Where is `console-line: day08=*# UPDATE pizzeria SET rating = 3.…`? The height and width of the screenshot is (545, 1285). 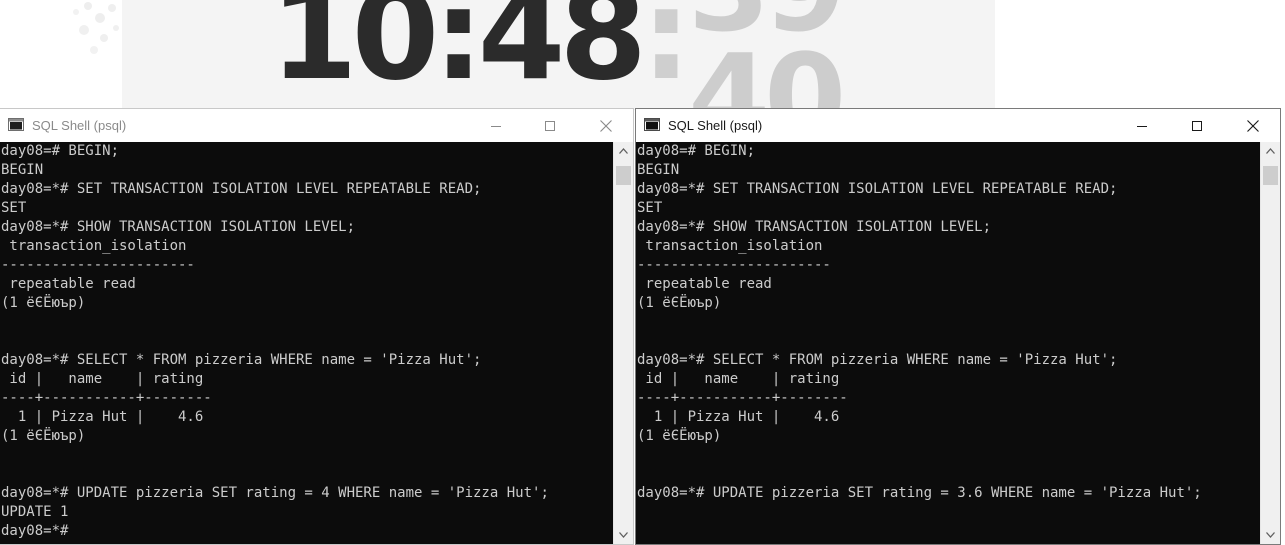
console-line: day08=*# UPDATE pizzeria SET rating = 3.… is located at coordinates (919, 493).